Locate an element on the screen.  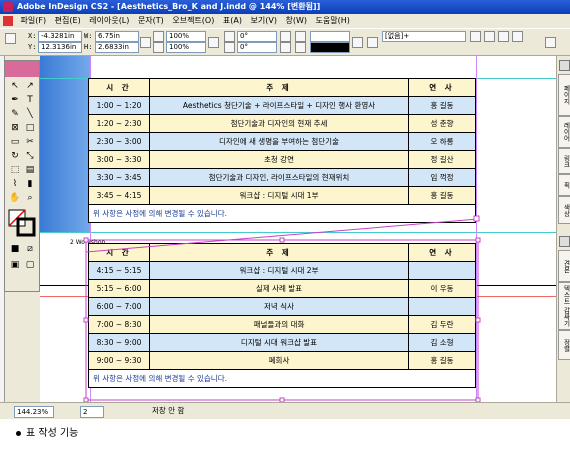
type-tool-icon: T is located at coordinates (30, 100).